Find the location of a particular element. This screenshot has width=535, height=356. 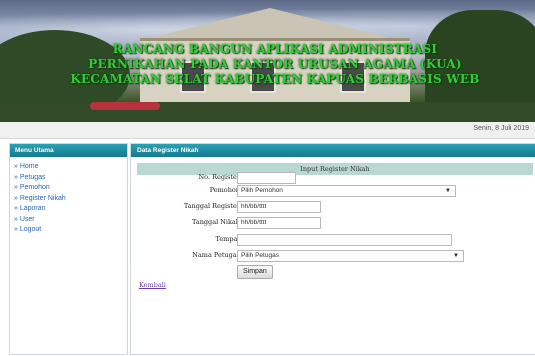

row-pemohon: Pemohon Pilih Pemohon ▼ is located at coordinates (333, 191).